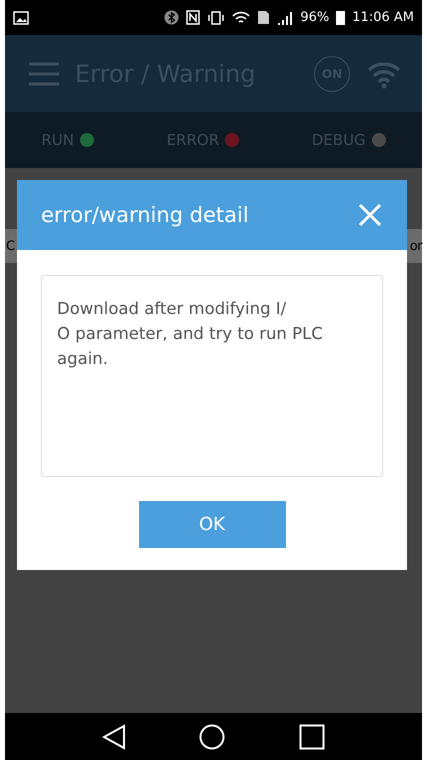 This screenshot has width=427, height=760. Describe the element at coordinates (114, 737) in the screenshot. I see `back-icon` at that location.